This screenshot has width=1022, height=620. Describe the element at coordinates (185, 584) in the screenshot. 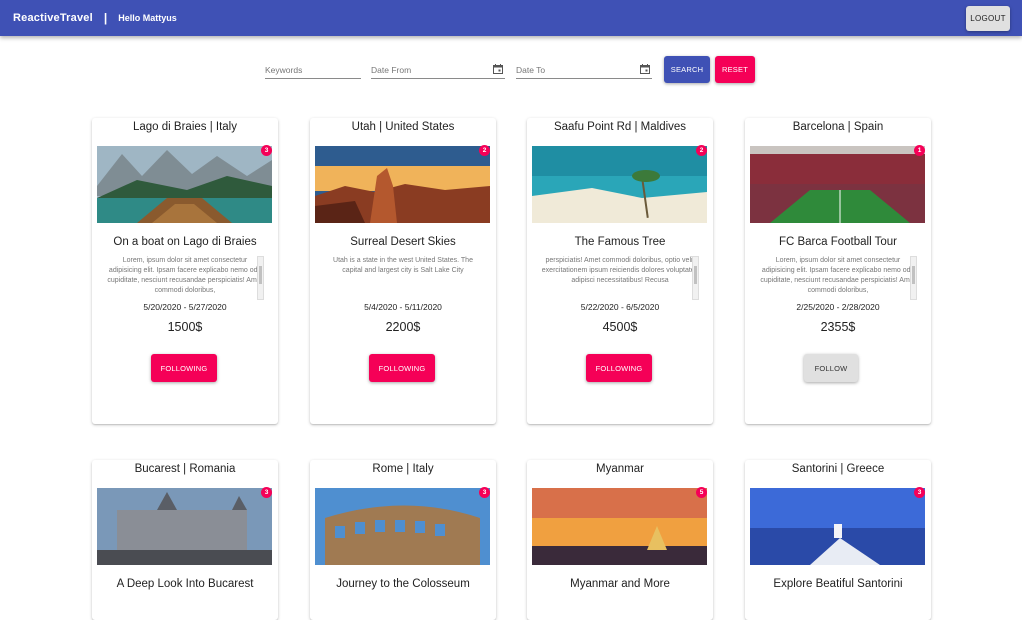

I see `trip-title: A Deep Look Into Bucarest` at that location.